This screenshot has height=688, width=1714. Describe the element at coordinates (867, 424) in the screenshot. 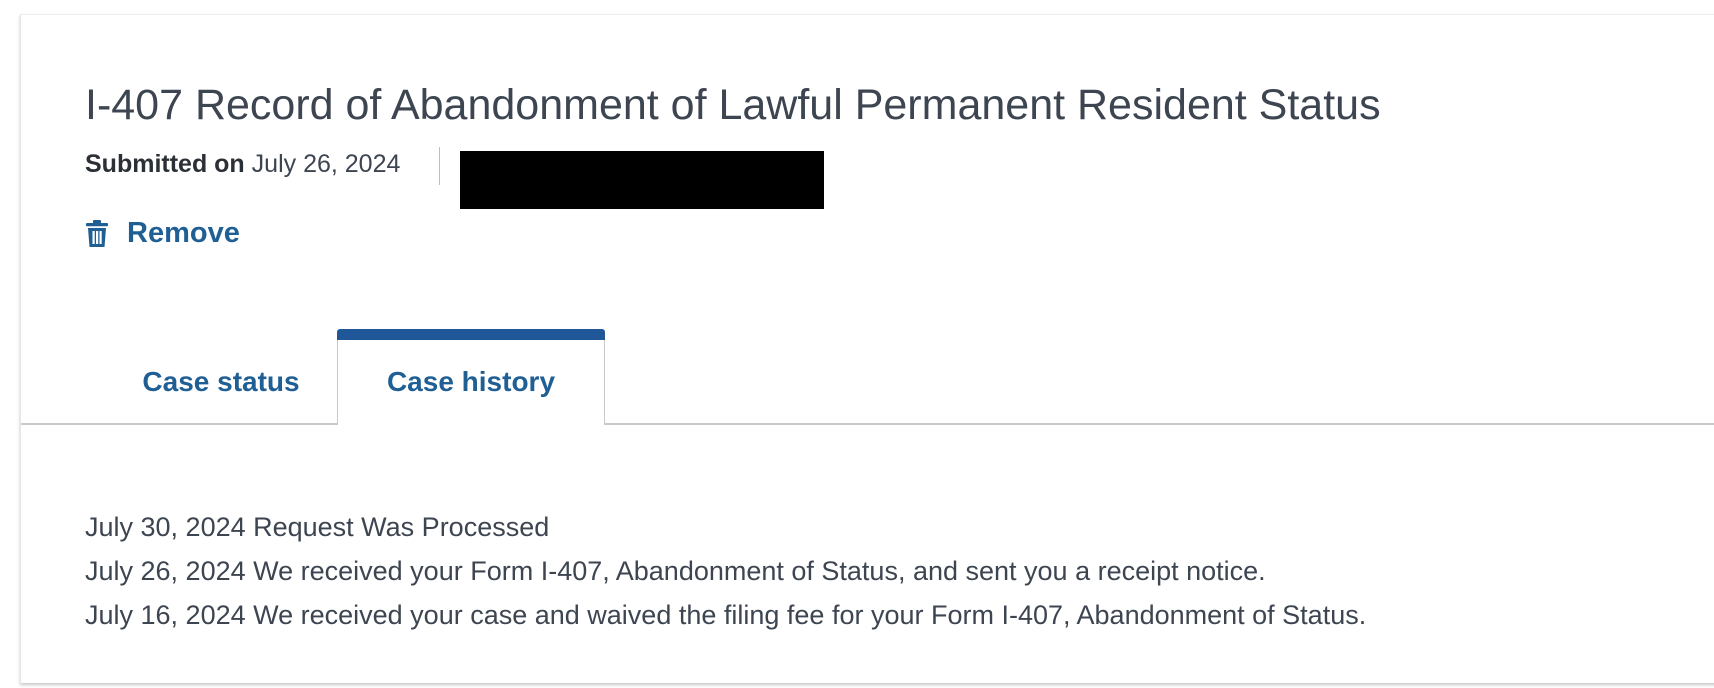

I see `tabs-divider` at that location.